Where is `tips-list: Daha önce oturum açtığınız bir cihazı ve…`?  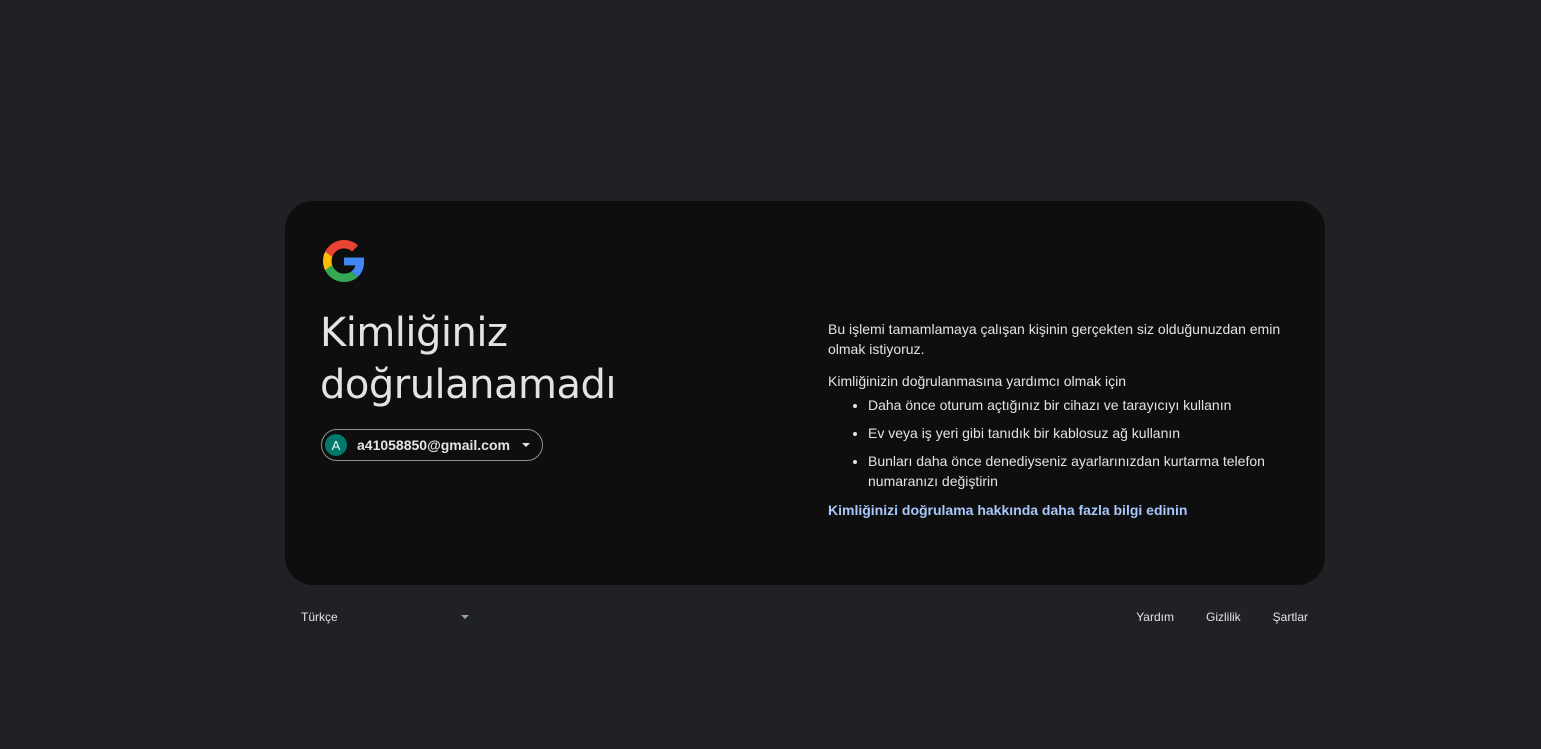 tips-list: Daha önce oturum açtığınız bir cihazı ve… is located at coordinates (1058, 443).